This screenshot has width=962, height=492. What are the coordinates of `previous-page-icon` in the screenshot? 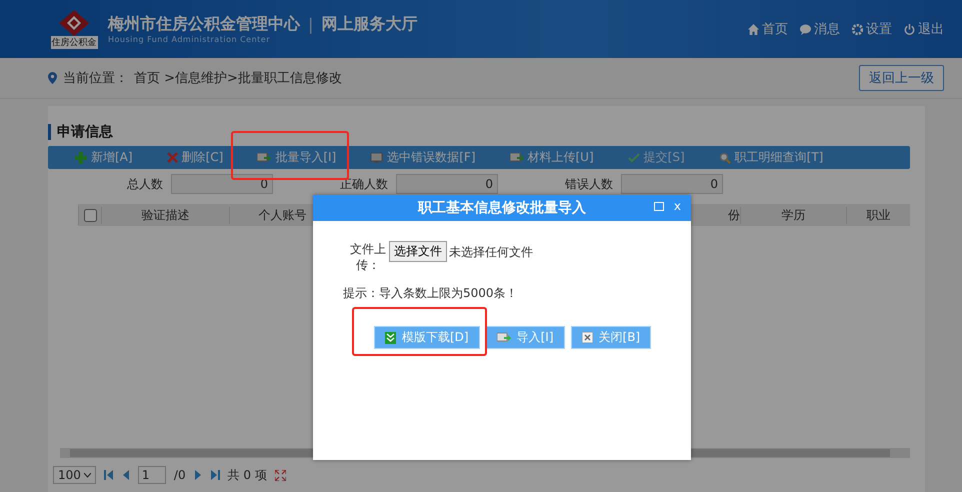 It's located at (125, 475).